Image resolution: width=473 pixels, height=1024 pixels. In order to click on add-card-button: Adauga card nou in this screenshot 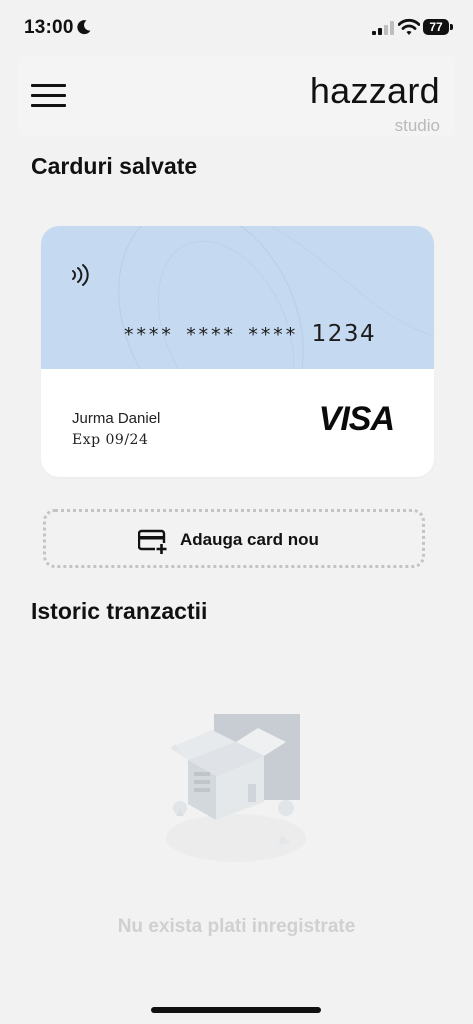, I will do `click(234, 538)`.